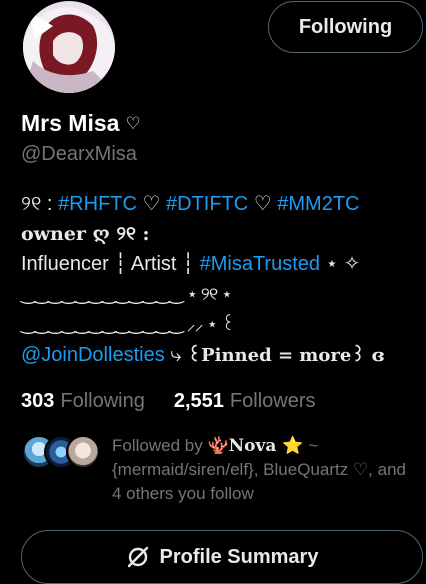 Image resolution: width=426 pixels, height=584 pixels. Describe the element at coordinates (207, 204) in the screenshot. I see `hashtag-dtiftc: #DTIFTC` at that location.